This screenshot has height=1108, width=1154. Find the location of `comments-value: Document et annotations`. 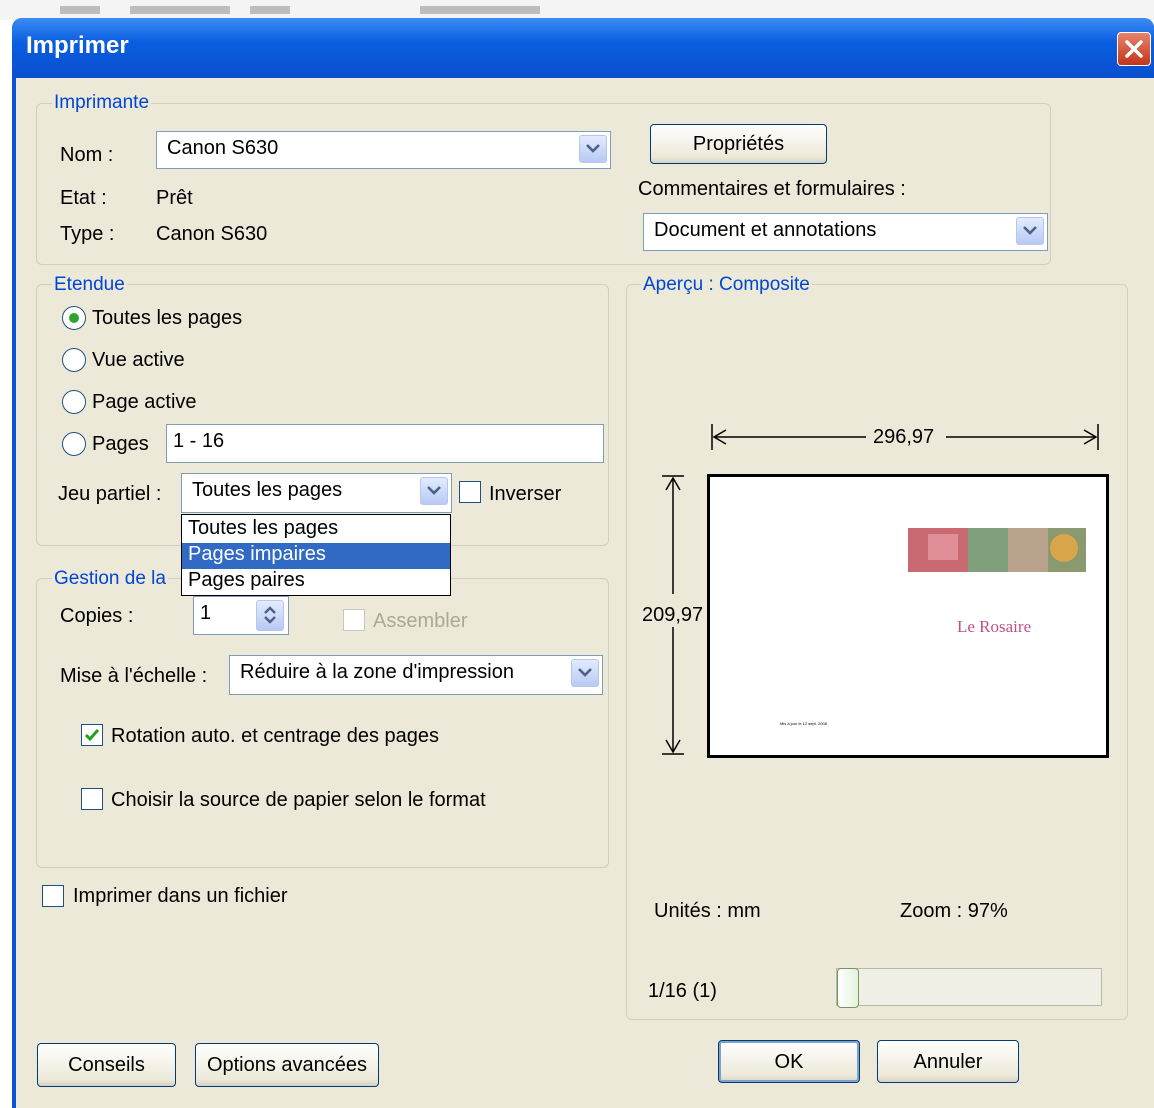

comments-value: Document et annotations is located at coordinates (765, 230).